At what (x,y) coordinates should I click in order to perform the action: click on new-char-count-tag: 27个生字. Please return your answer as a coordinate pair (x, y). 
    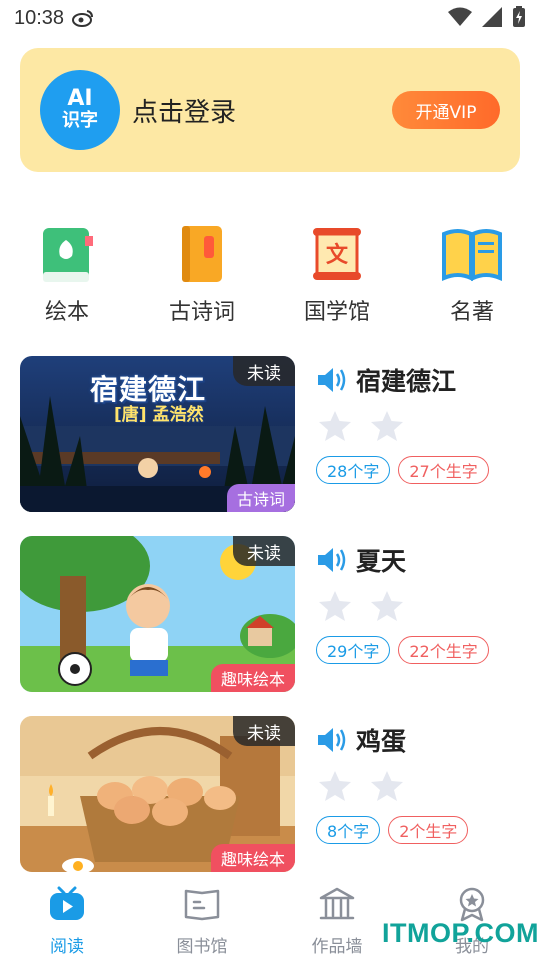
    Looking at the image, I should click on (443, 470).